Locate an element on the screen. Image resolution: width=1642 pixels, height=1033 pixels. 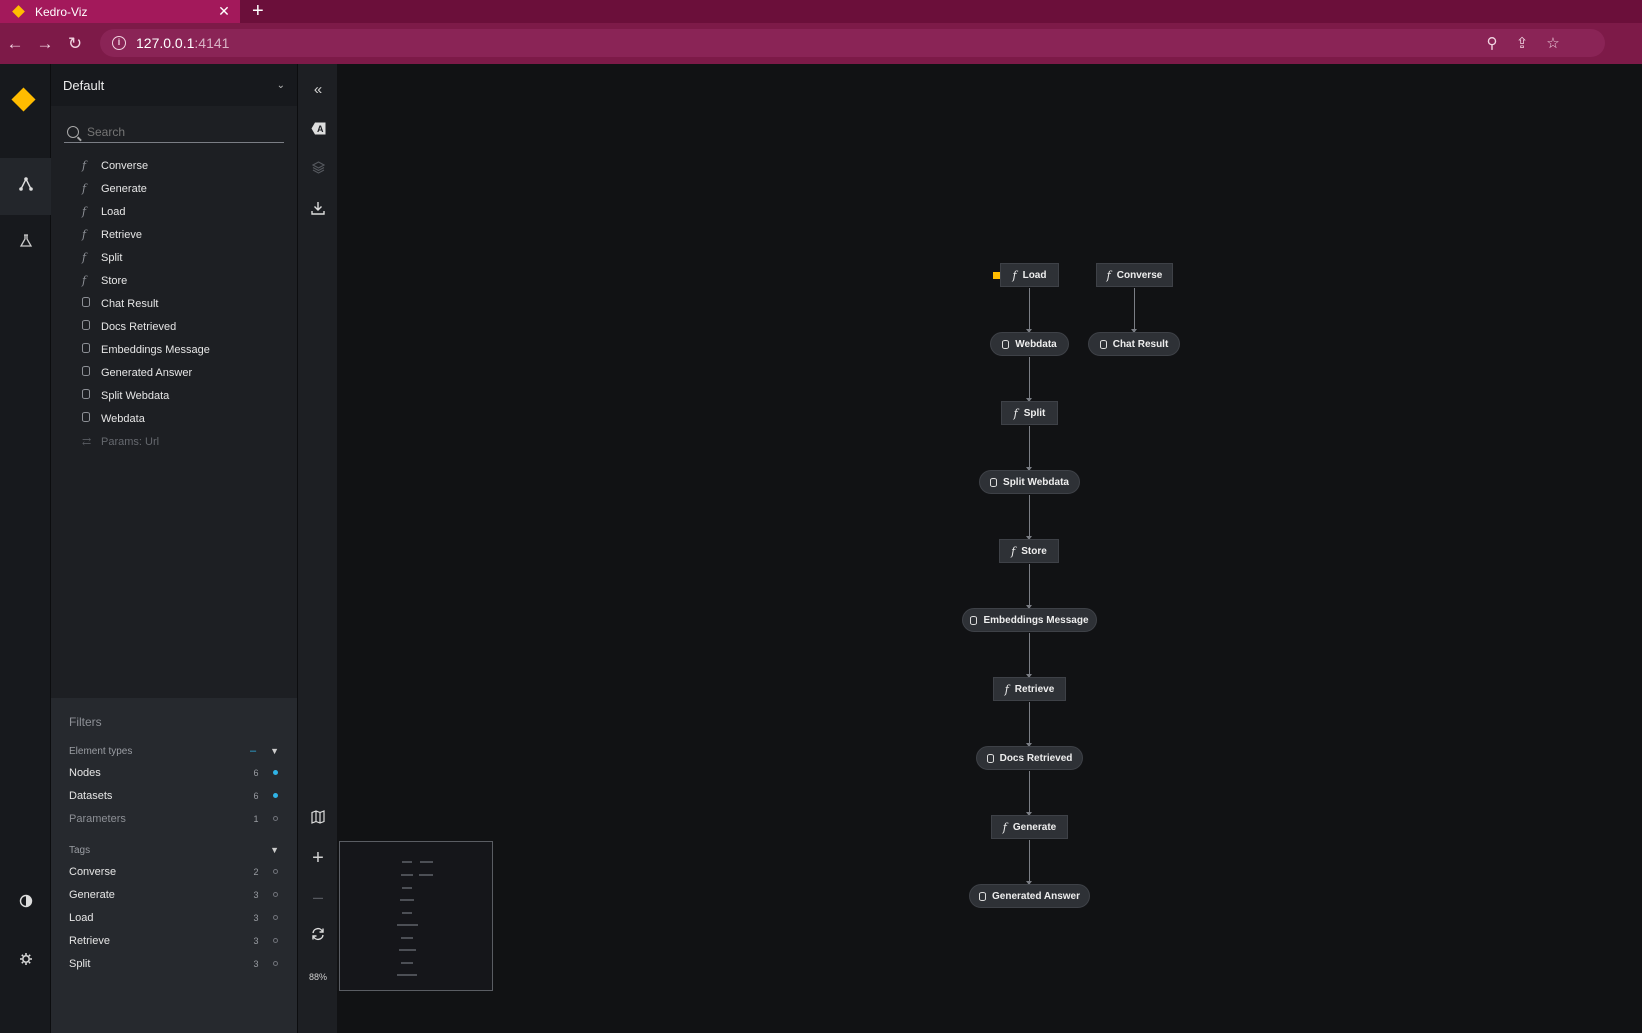
graph-node-split: f Split is located at coordinates (1029, 413).